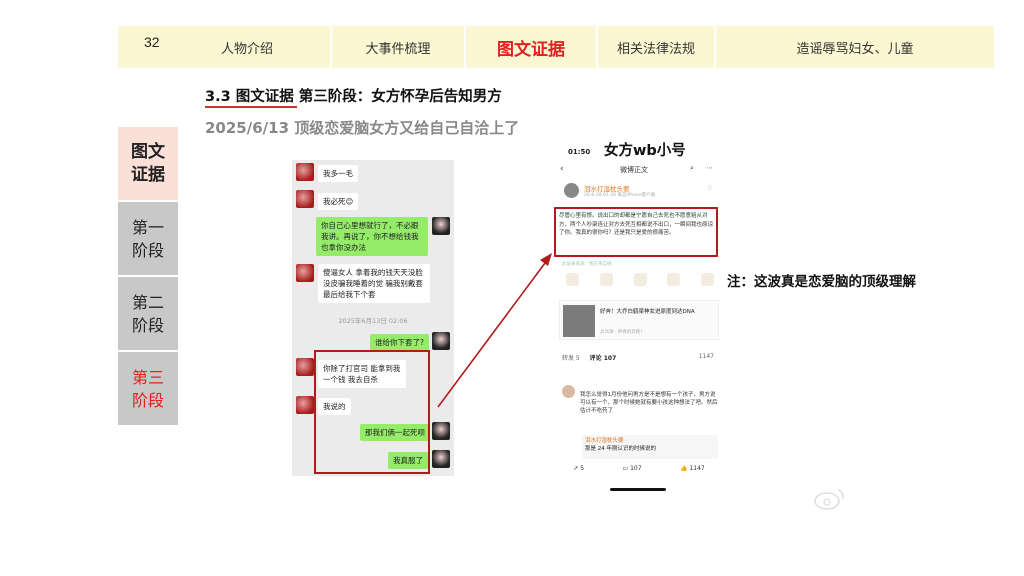 The height and width of the screenshot is (576, 1024). I want to click on post-meta: 26-6-28 01:30 来自iPhone客户端, so click(620, 195).